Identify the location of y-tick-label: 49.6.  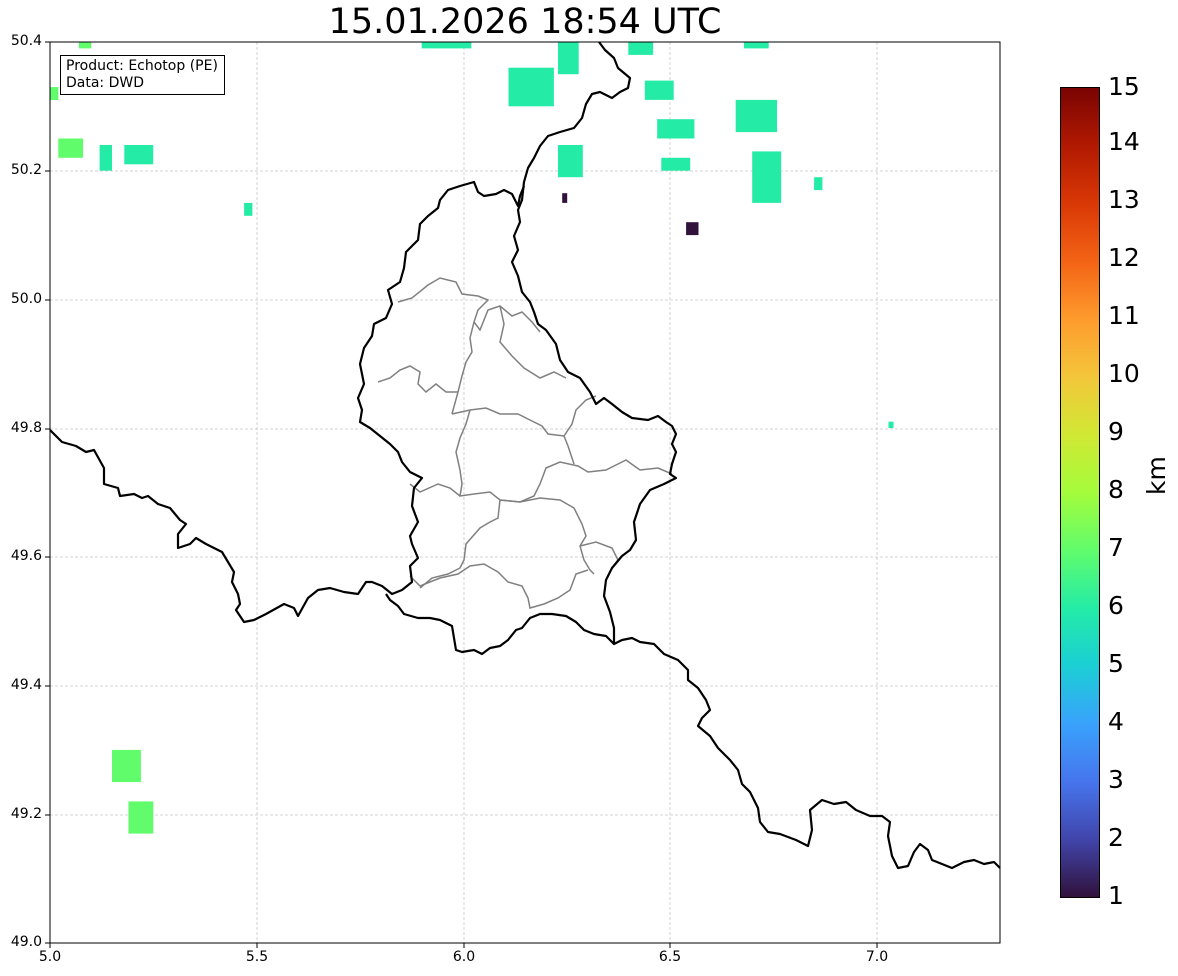
(26, 556).